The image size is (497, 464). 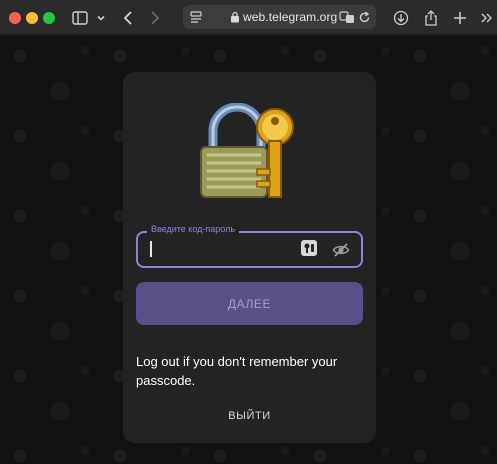 I want to click on lock-icon, so click(x=235, y=17).